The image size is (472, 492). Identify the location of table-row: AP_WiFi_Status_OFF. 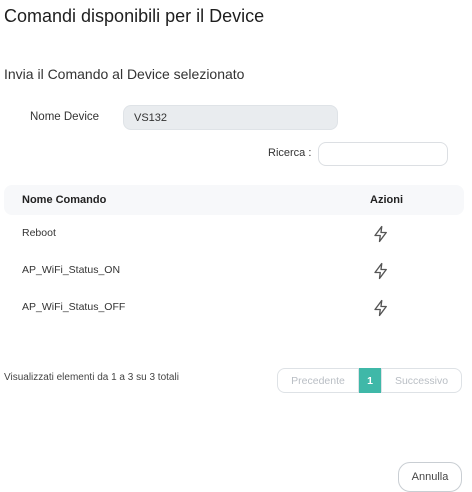
(234, 308).